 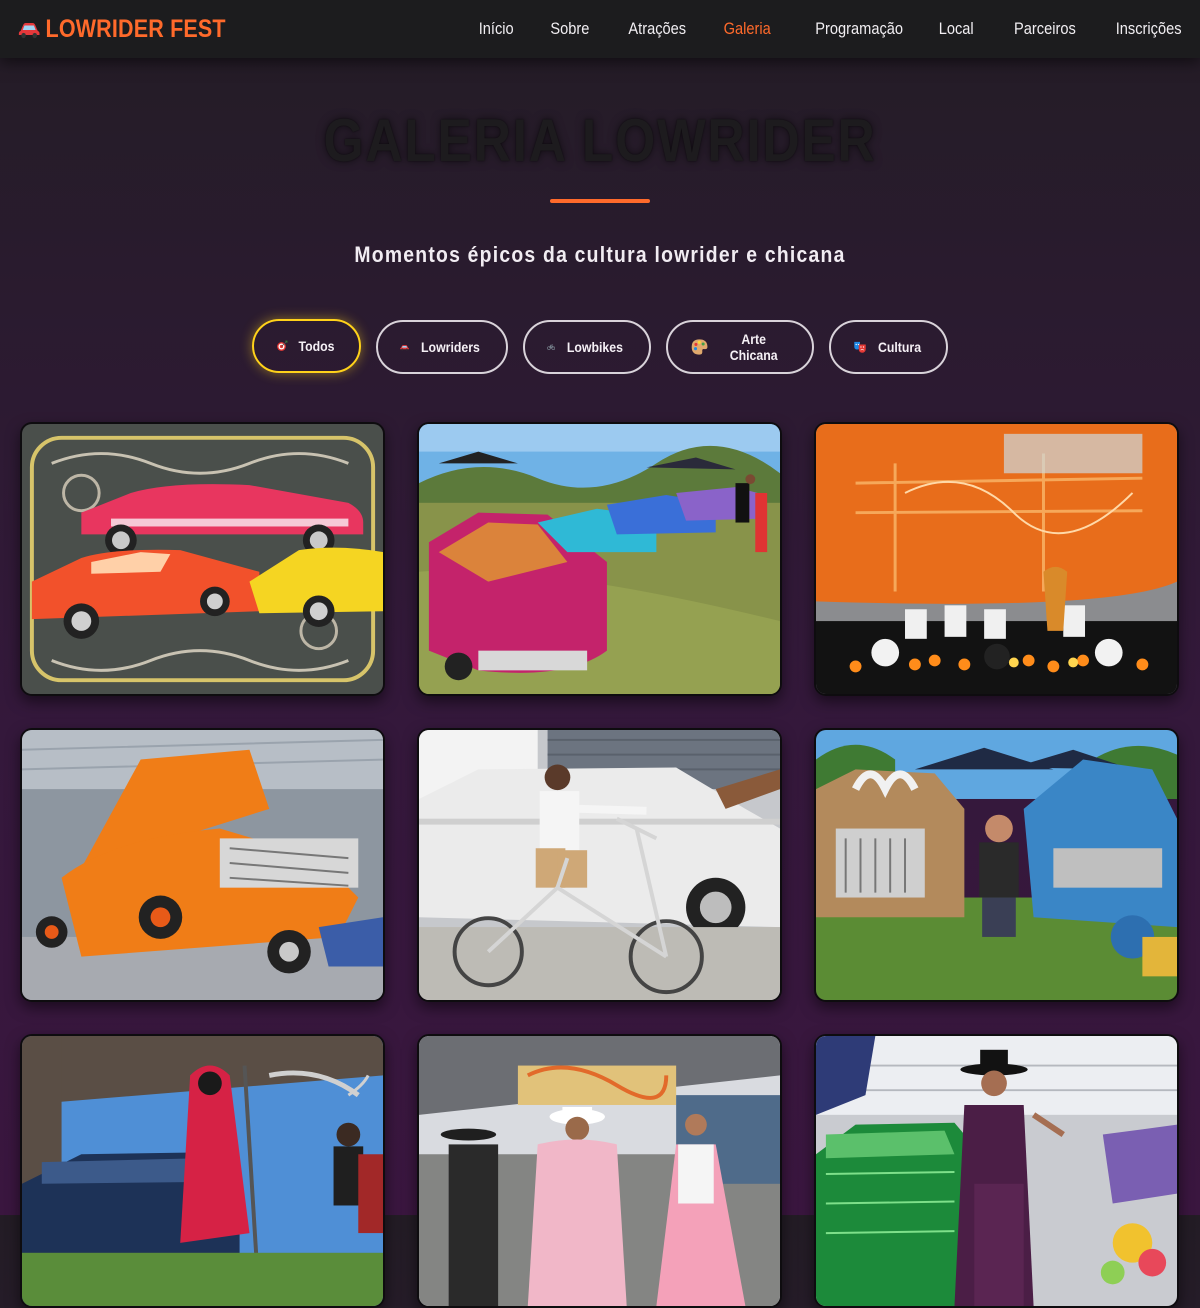 I want to click on theater-masks-icon, so click(x=860, y=347).